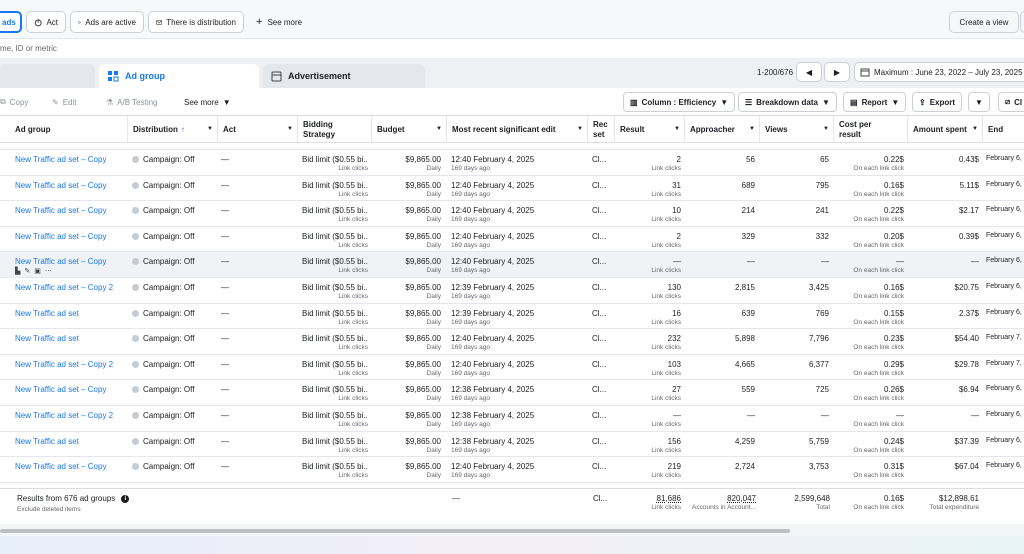 The height and width of the screenshot is (554, 1024). I want to click on column-header-views: Views ▼, so click(797, 129).